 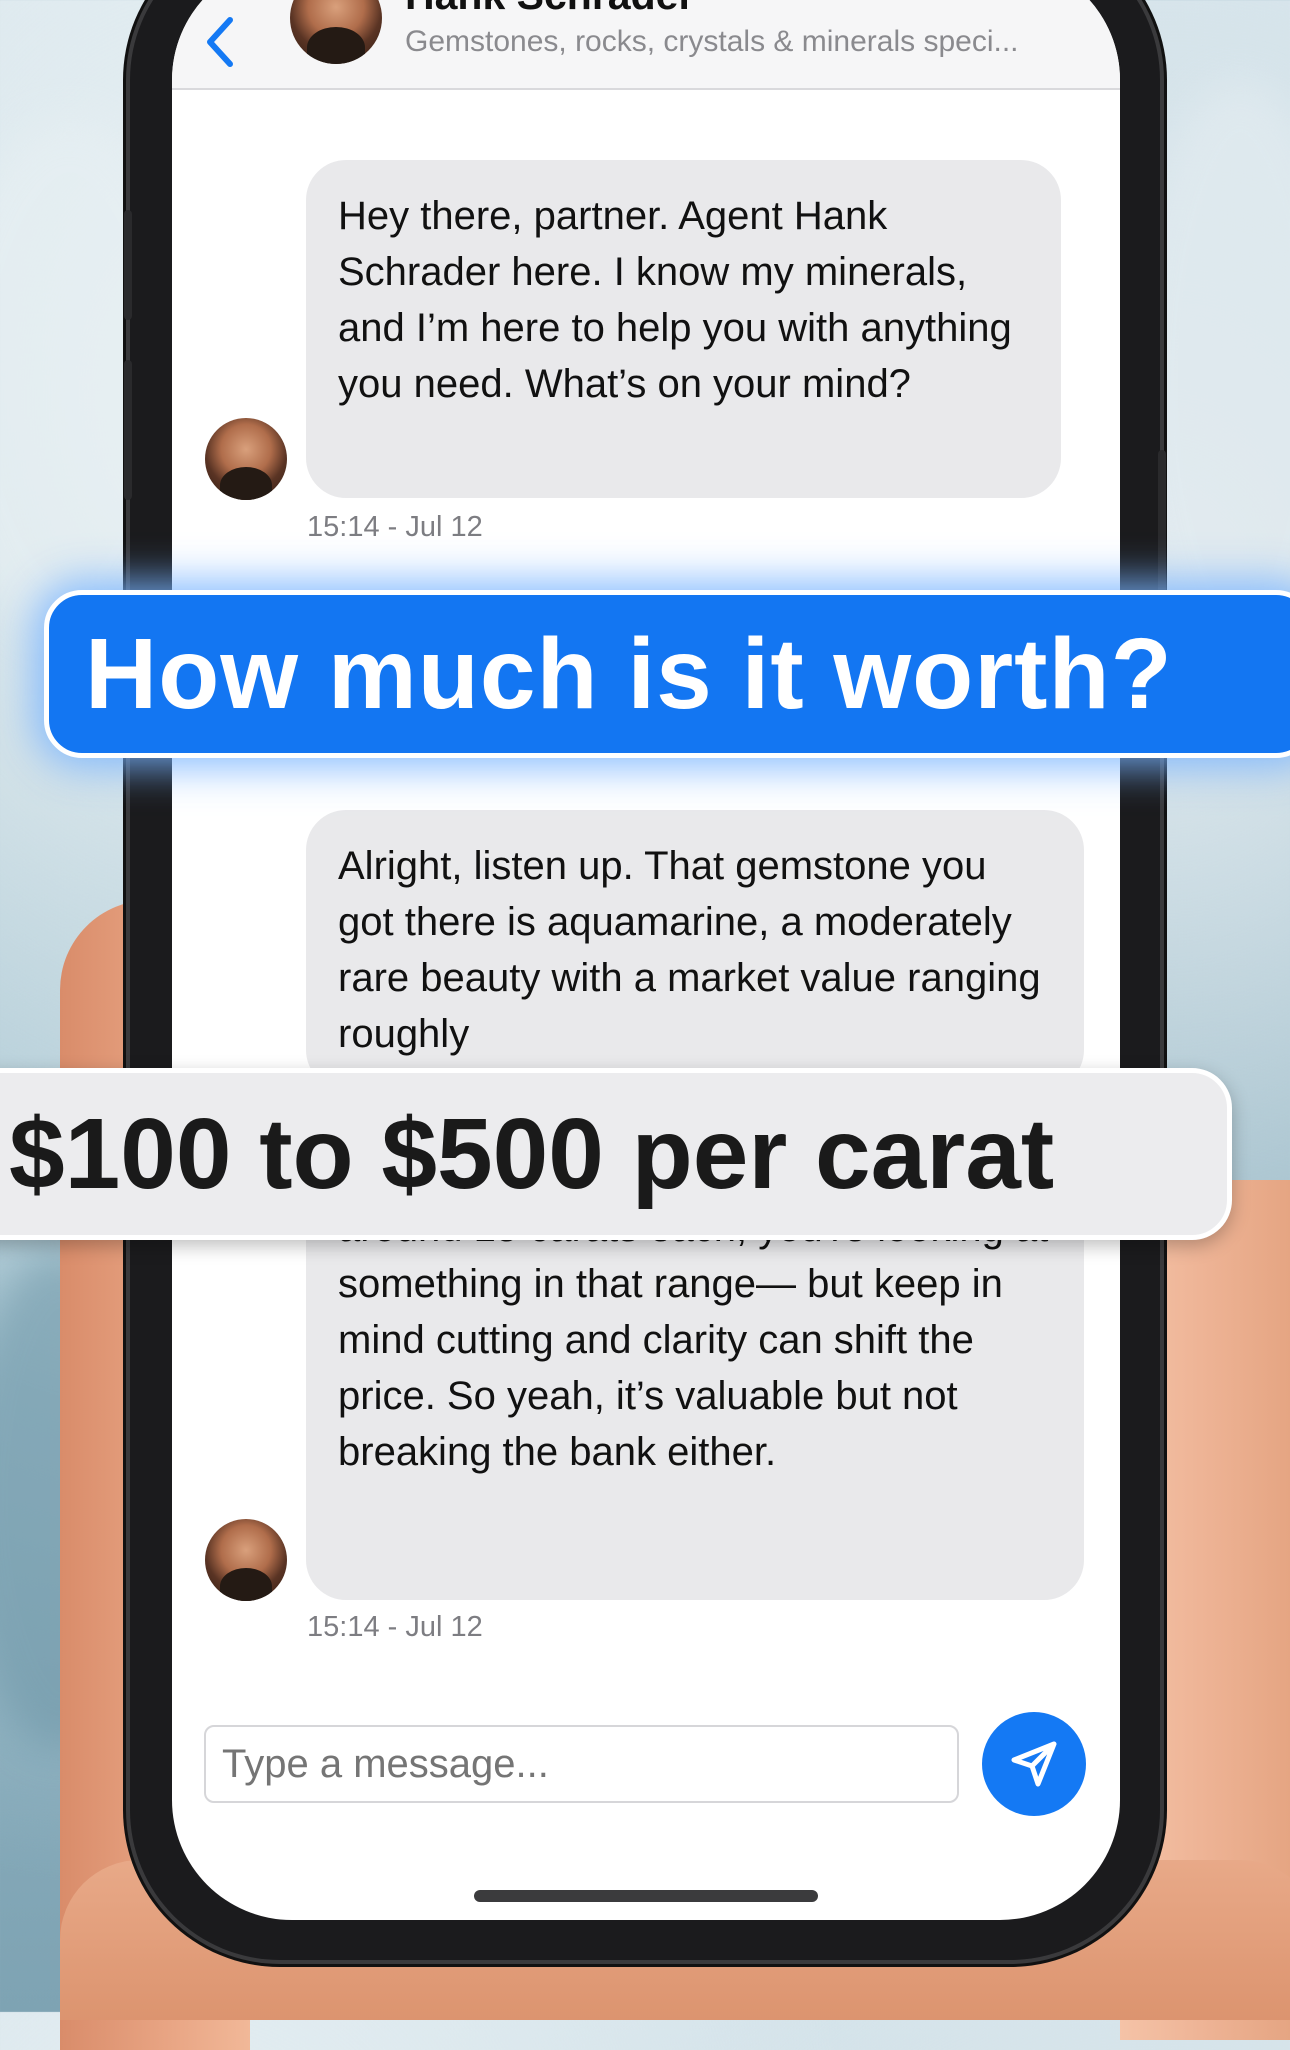 What do you see at coordinates (549, 9) in the screenshot?
I see `contact-name: Hank Schrader` at bounding box center [549, 9].